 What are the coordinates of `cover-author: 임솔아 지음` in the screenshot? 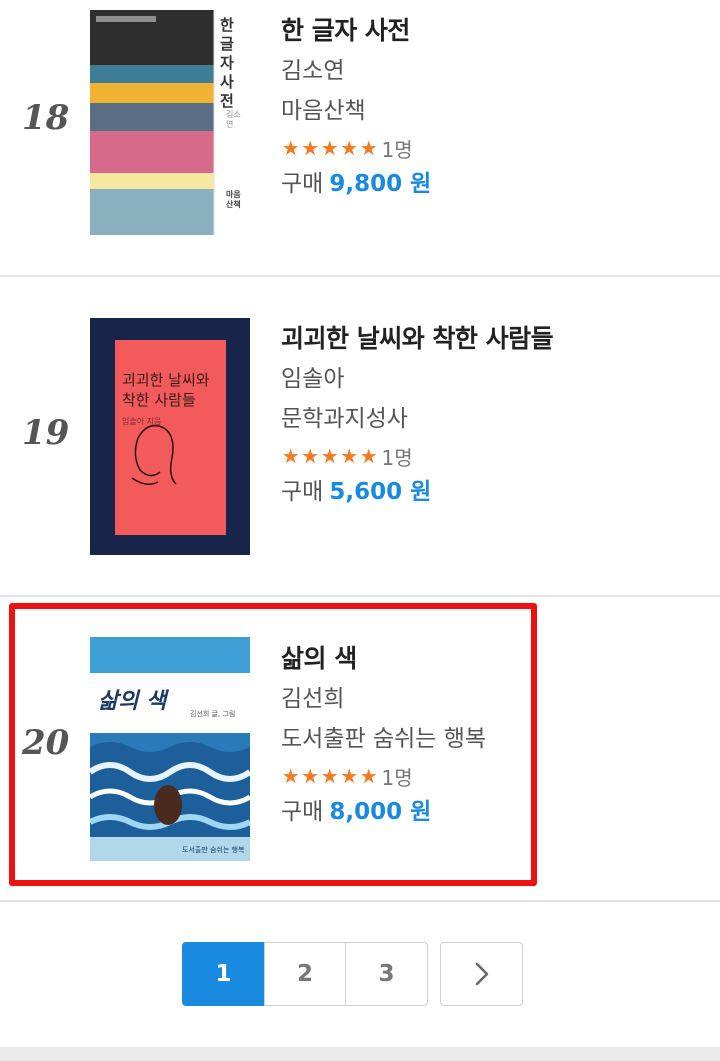 It's located at (142, 421).